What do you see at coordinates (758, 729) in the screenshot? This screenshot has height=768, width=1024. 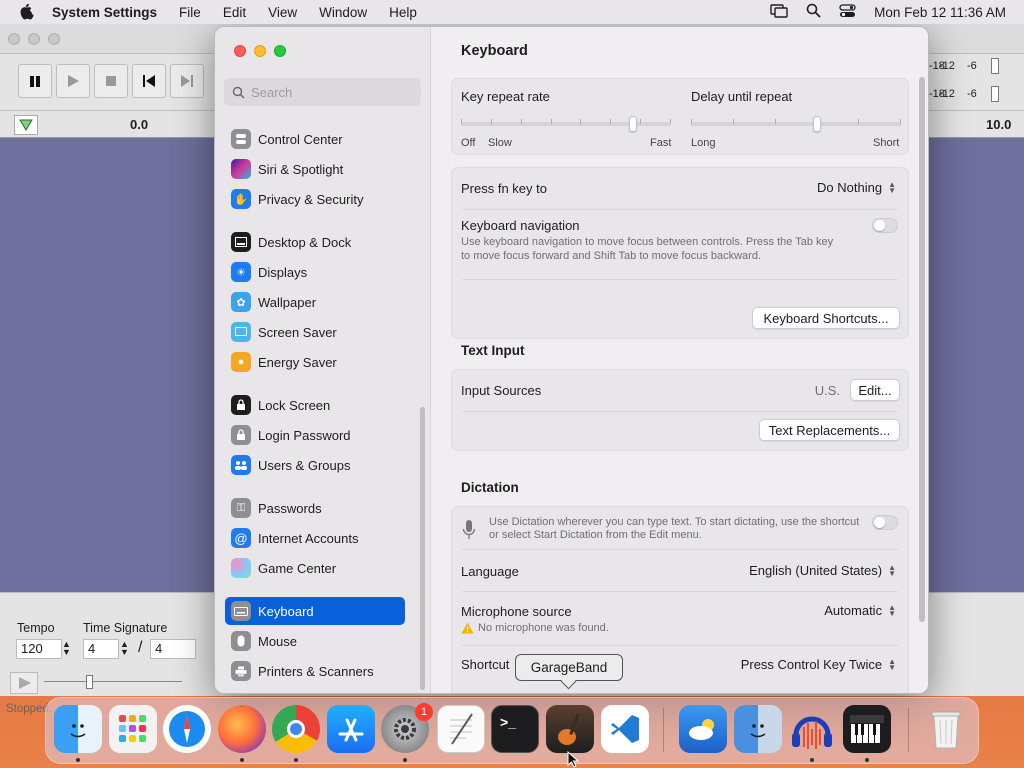 I see `preview-icon` at bounding box center [758, 729].